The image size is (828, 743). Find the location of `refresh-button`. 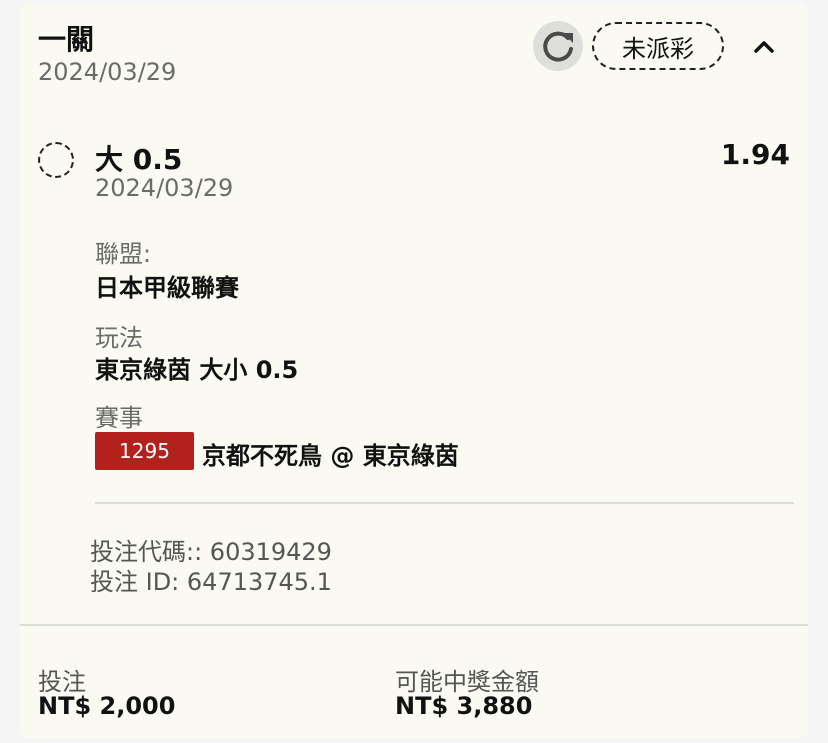

refresh-button is located at coordinates (558, 46).